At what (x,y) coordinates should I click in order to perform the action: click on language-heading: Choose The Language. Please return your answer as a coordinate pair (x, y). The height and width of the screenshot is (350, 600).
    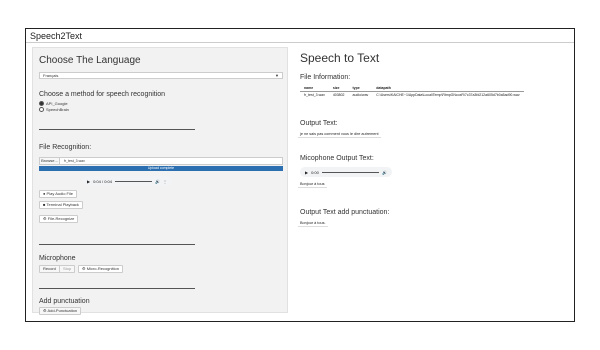
    Looking at the image, I should click on (90, 60).